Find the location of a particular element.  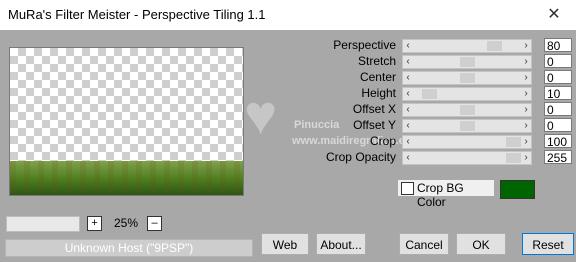

param-label: Offset Y is located at coordinates (374, 125).